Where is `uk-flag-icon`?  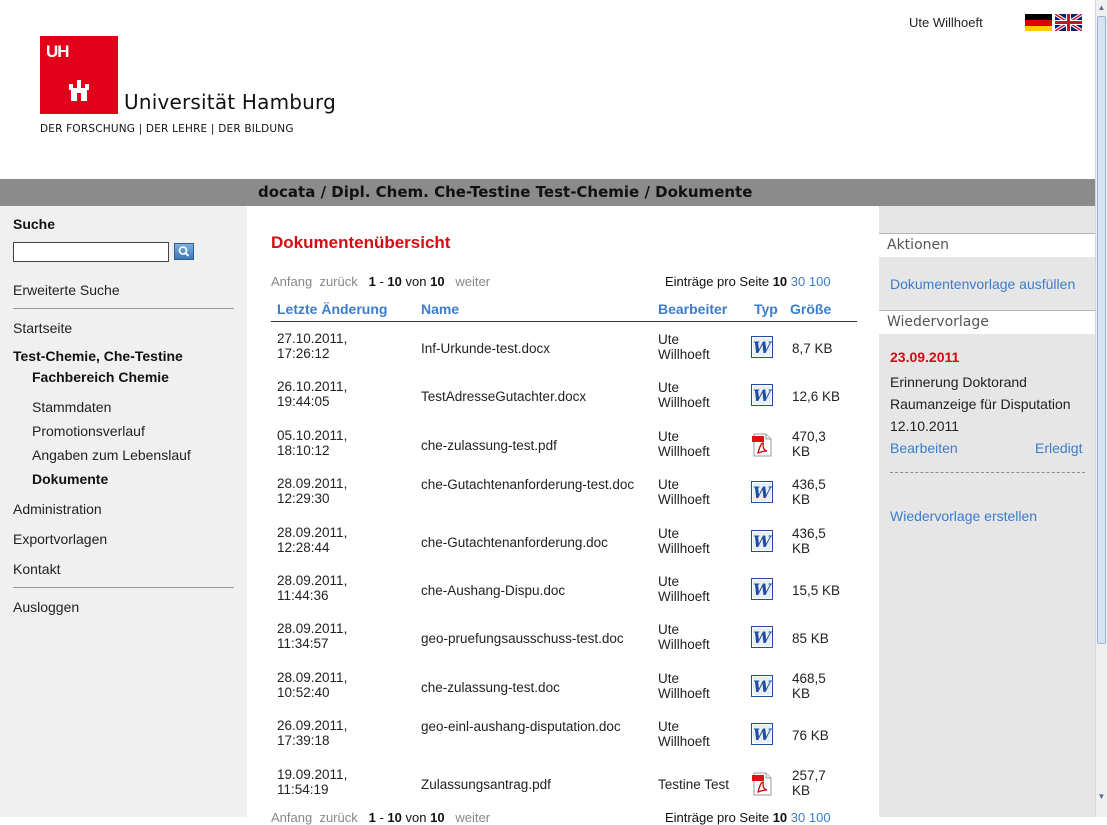 uk-flag-icon is located at coordinates (1068, 22).